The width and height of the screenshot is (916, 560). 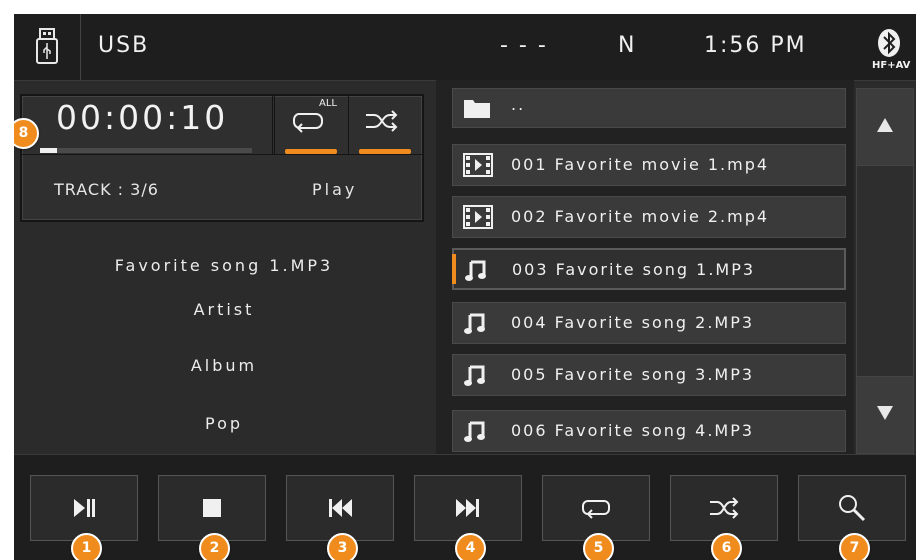 I want to click on shuffle-button, so click(x=724, y=508).